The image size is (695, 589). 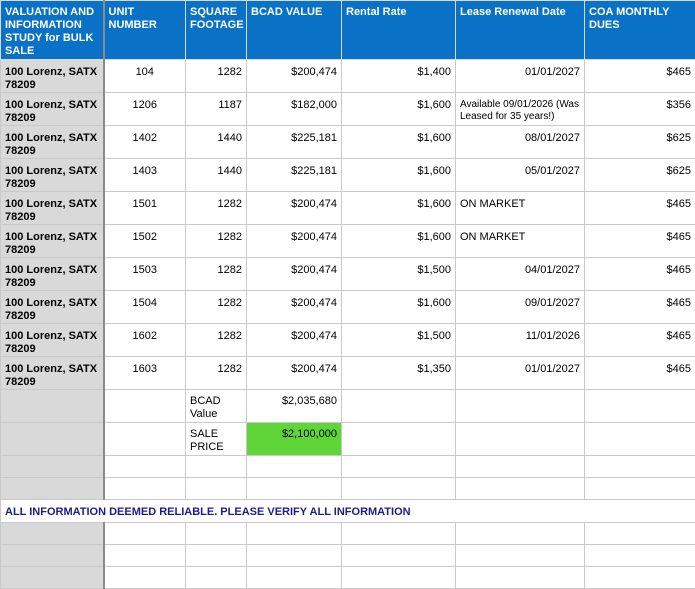 What do you see at coordinates (145, 274) in the screenshot?
I see `unit-cell: 1503` at bounding box center [145, 274].